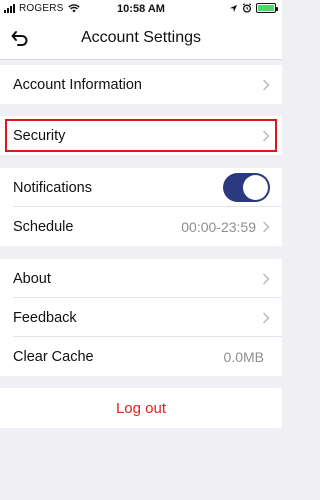  Describe the element at coordinates (255, 187) in the screenshot. I see `toggle-knob` at that location.